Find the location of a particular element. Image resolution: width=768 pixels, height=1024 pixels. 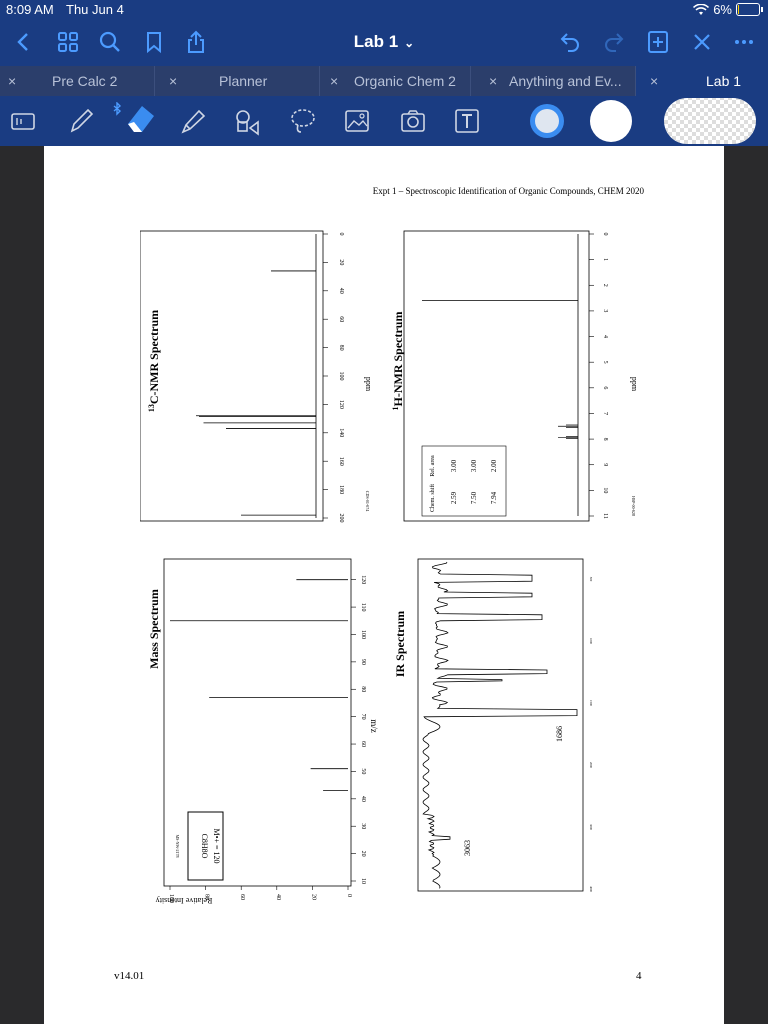

h1-tick-label: 9 is located at coordinates (605, 464).